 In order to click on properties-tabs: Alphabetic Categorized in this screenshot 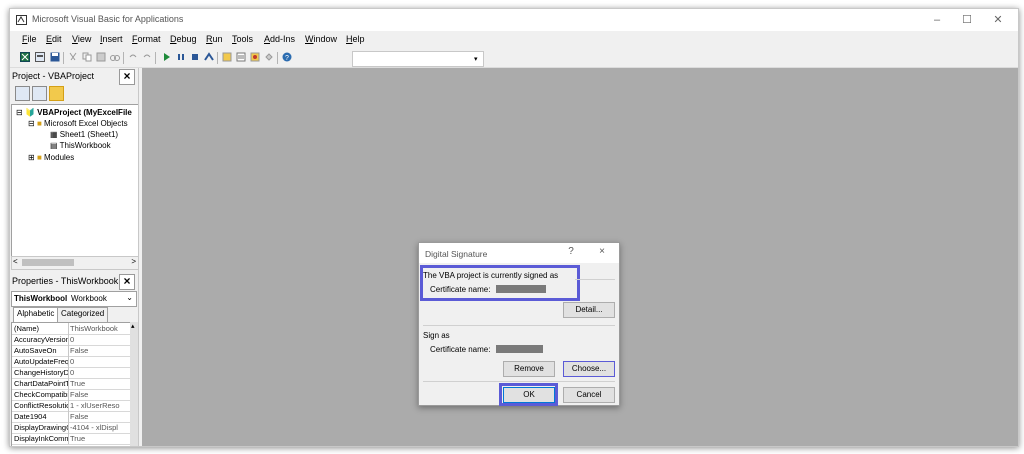, I will do `click(74, 315)`.